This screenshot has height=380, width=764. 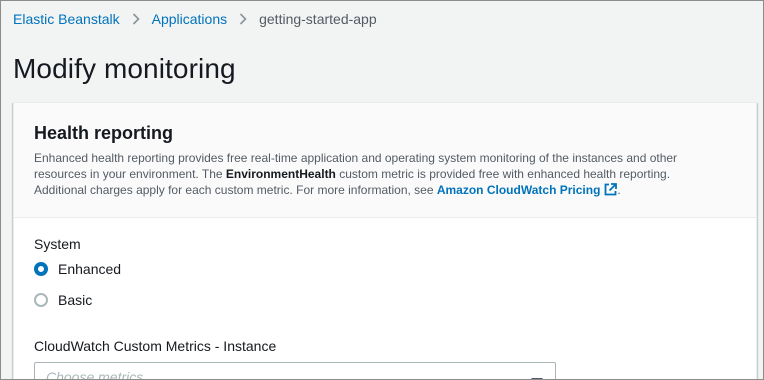 I want to click on cloudwatch-pricing-link: Amazon CloudWatch Pricing, so click(x=527, y=190).